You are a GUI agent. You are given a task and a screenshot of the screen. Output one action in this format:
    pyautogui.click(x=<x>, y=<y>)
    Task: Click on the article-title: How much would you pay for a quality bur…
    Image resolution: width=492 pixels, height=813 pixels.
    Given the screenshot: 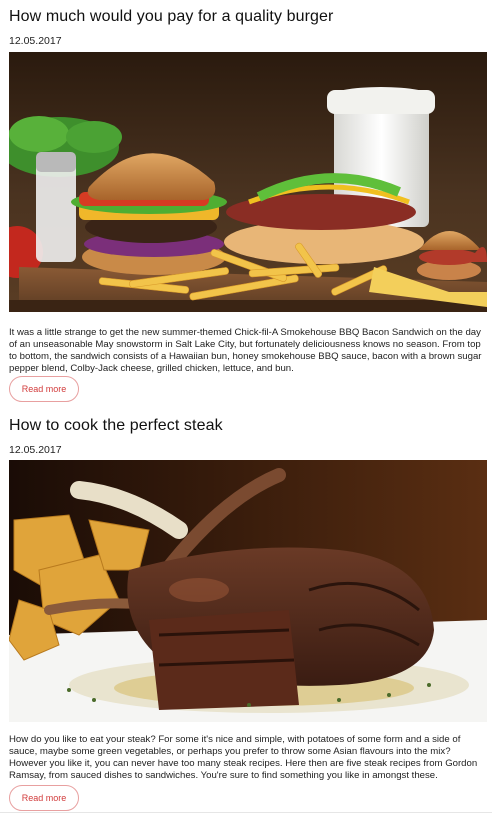 What is the action you would take?
    pyautogui.click(x=171, y=17)
    